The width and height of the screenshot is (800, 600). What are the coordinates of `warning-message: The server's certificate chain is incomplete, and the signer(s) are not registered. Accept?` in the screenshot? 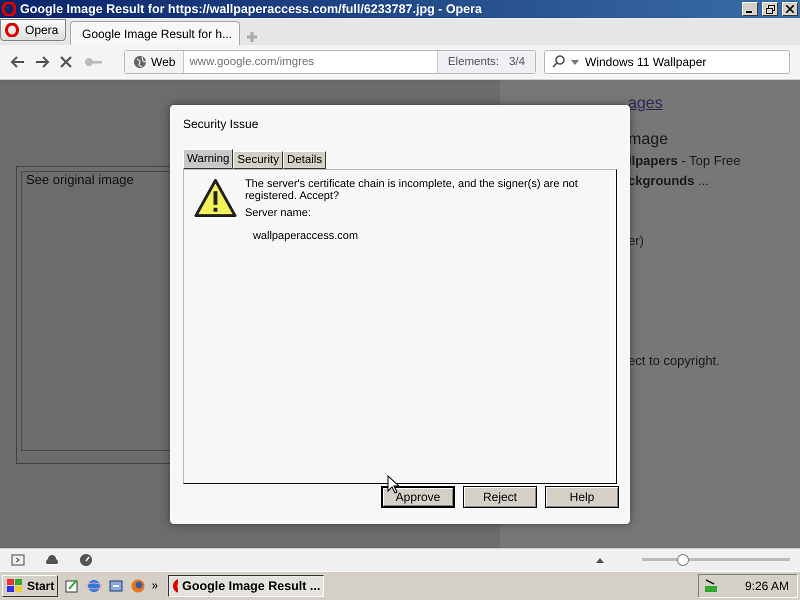 It's located at (411, 190).